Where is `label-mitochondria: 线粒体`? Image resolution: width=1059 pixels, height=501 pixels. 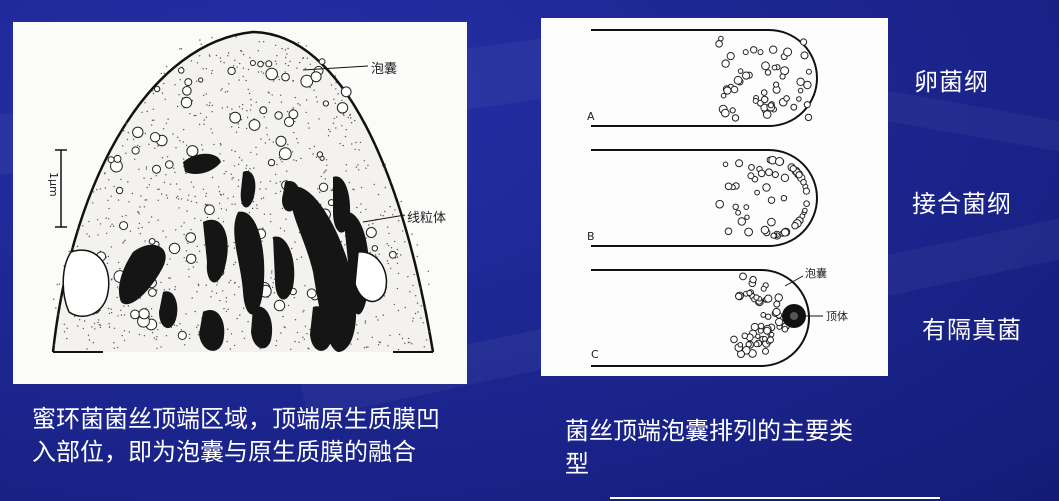
label-mitochondria: 线粒体 is located at coordinates (427, 218).